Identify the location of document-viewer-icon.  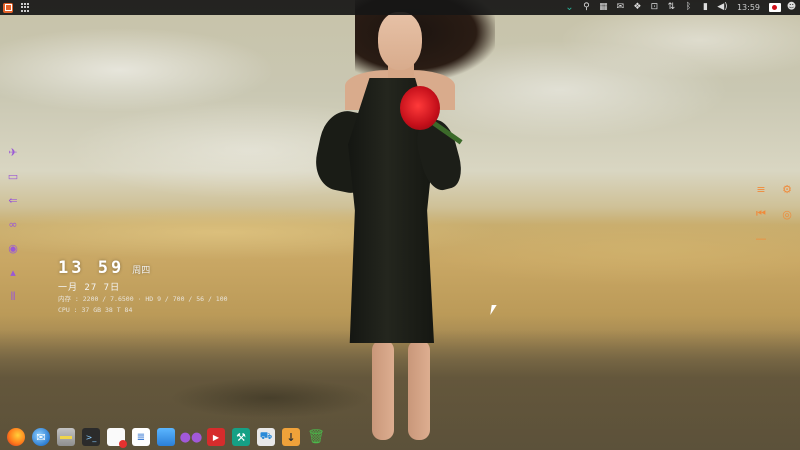
(117, 438).